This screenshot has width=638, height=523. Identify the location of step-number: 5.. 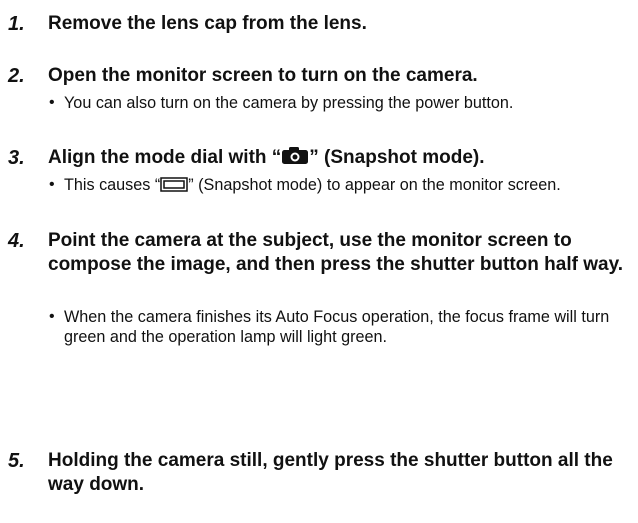
(16, 461).